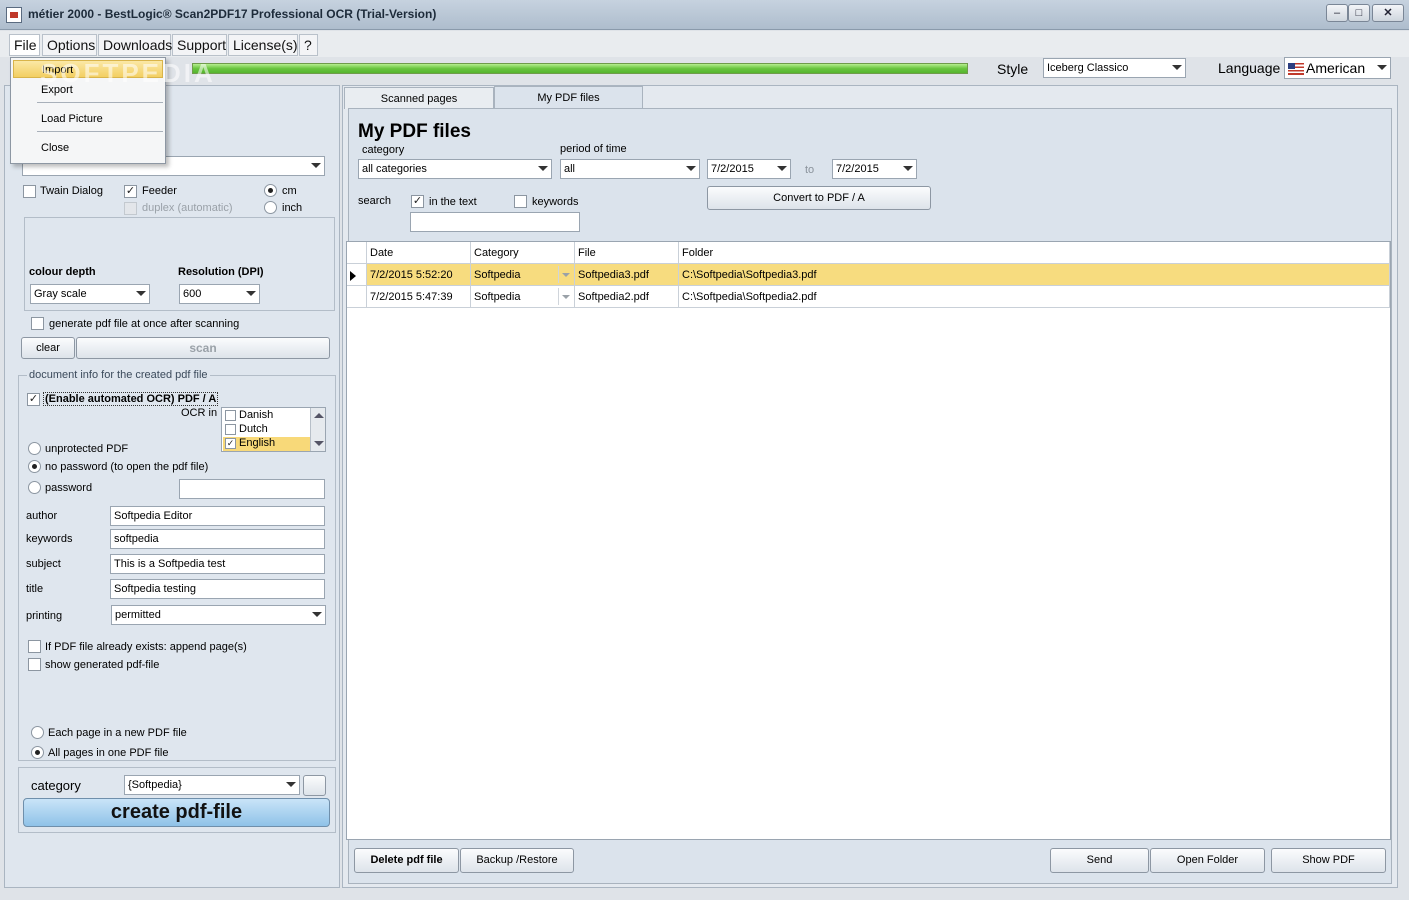 This screenshot has height=900, width=1409. What do you see at coordinates (199, 413) in the screenshot?
I see `ocr-in-label: OCR in` at bounding box center [199, 413].